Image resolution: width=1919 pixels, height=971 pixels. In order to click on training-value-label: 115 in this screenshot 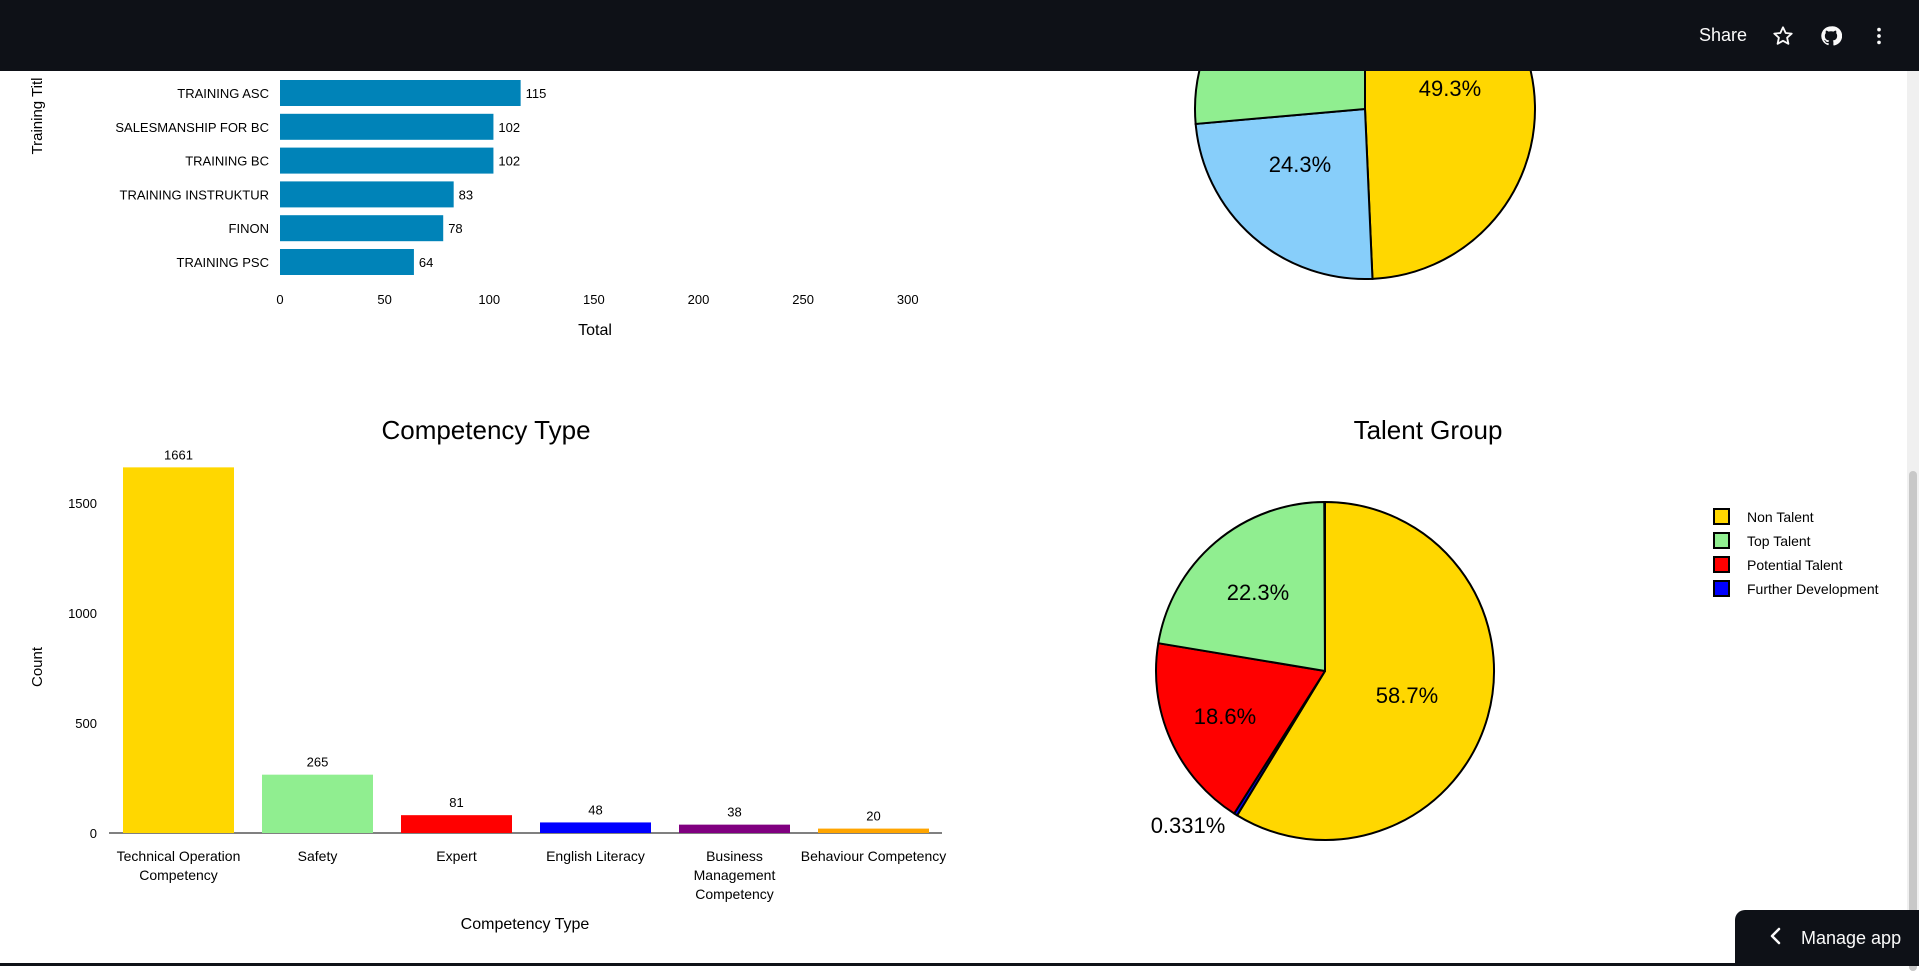, I will do `click(536, 93)`.